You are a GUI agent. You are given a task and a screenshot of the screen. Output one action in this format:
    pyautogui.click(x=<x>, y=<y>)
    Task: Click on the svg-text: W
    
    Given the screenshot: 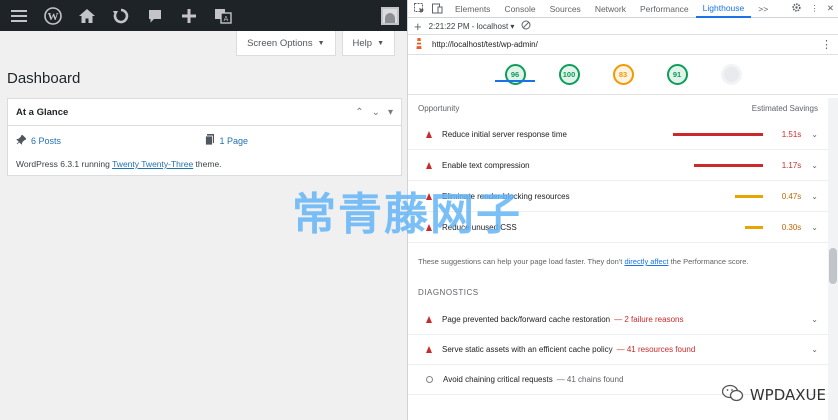 What is the action you would take?
    pyautogui.click(x=53, y=17)
    